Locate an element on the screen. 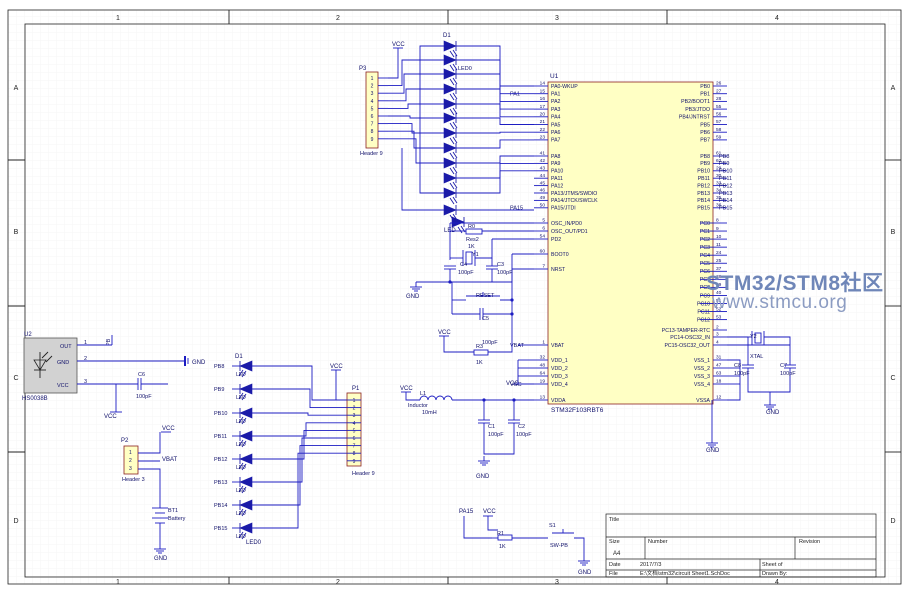 The image size is (909, 593). mcu-pin-name: PD2 is located at coordinates (556, 240).